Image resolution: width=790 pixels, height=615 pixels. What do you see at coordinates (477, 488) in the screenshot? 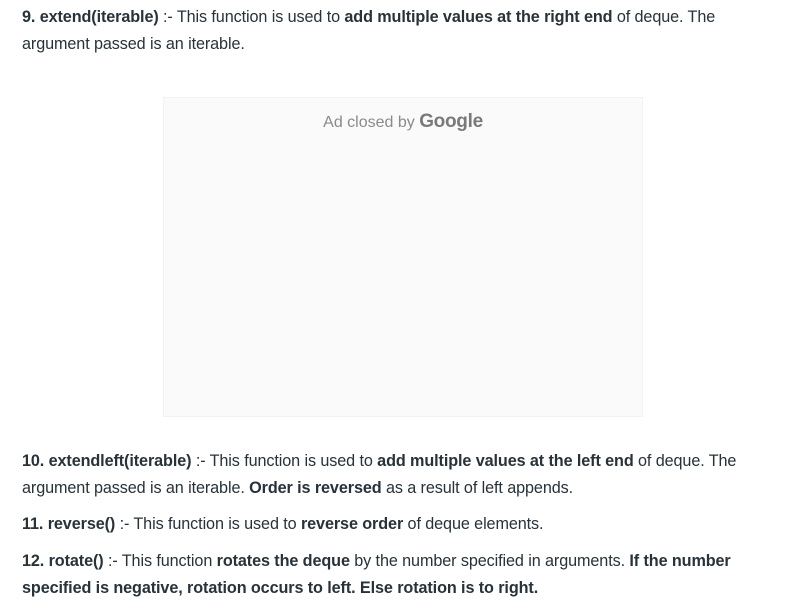
I see `body-text: as a result of left appends.` at bounding box center [477, 488].